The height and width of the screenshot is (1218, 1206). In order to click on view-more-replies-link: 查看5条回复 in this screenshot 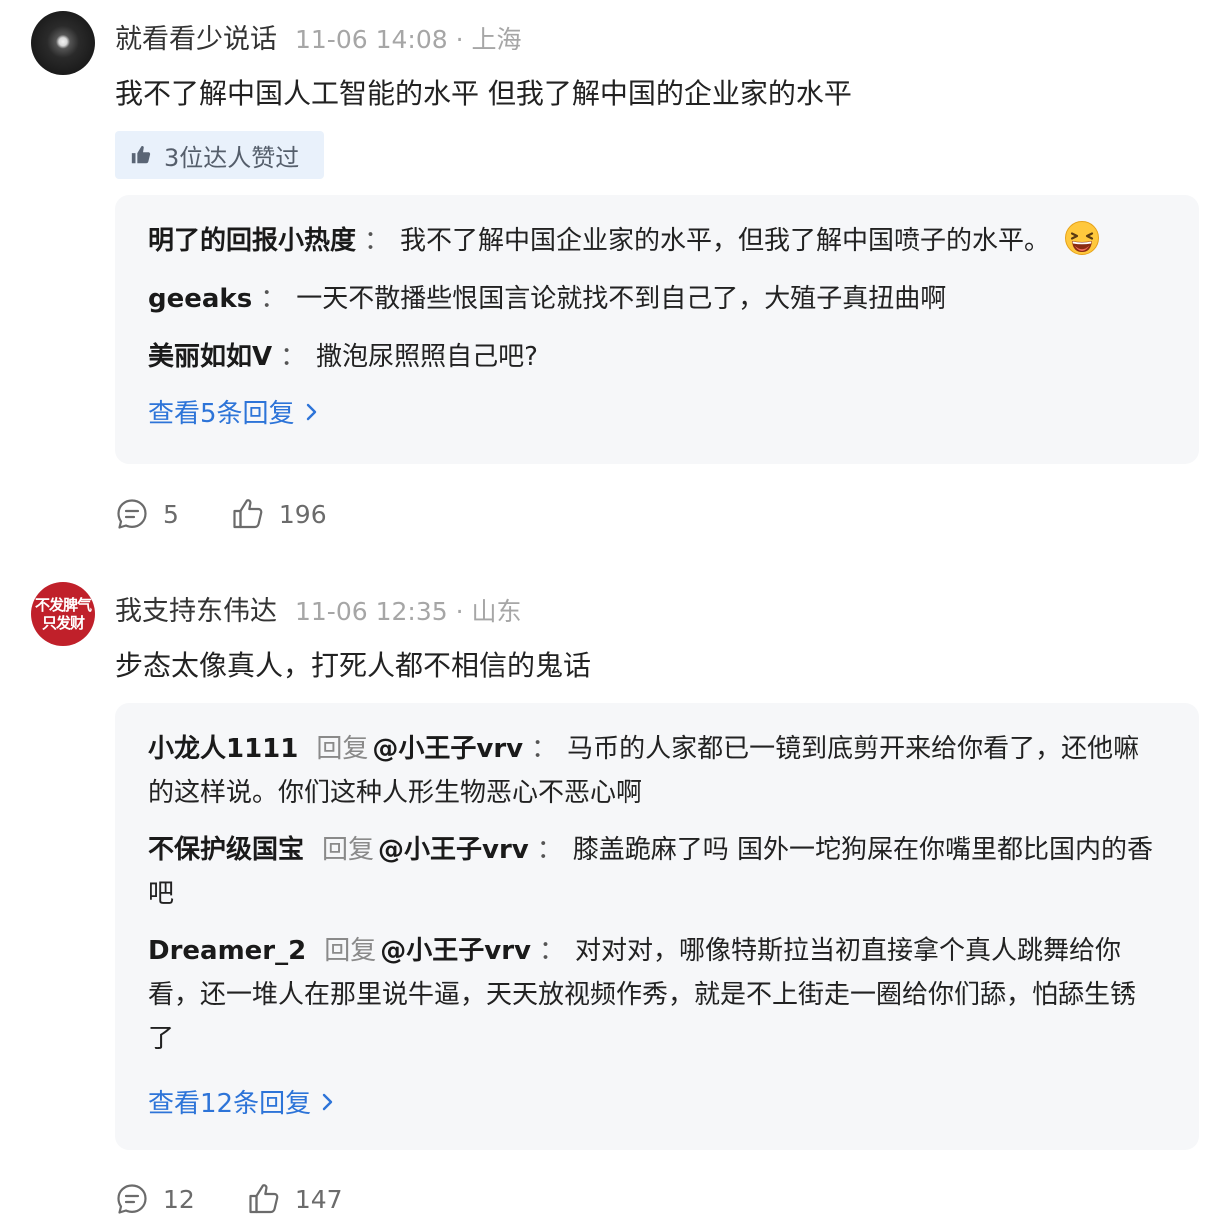, I will do `click(233, 411)`.